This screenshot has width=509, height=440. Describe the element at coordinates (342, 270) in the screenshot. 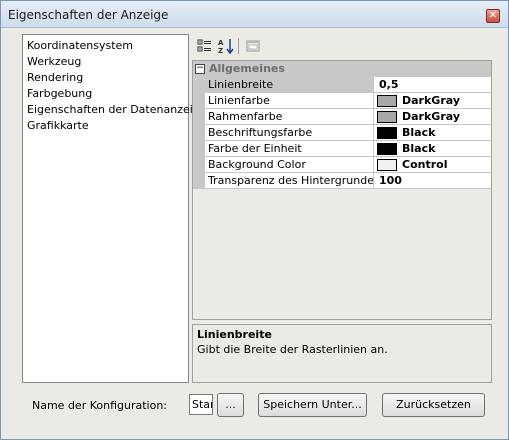

I see `property-grid-empty-area` at that location.